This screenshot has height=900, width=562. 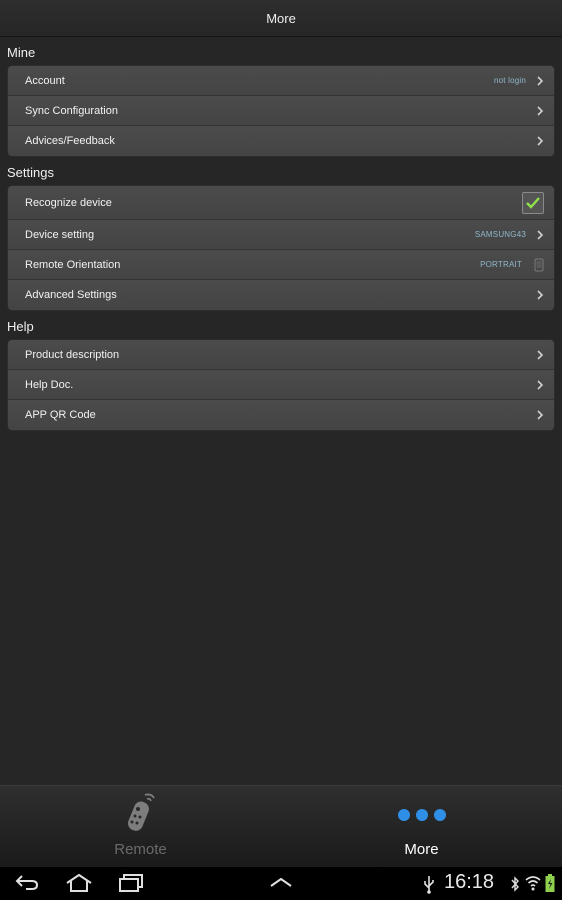 What do you see at coordinates (79, 883) in the screenshot?
I see `home-icon` at bounding box center [79, 883].